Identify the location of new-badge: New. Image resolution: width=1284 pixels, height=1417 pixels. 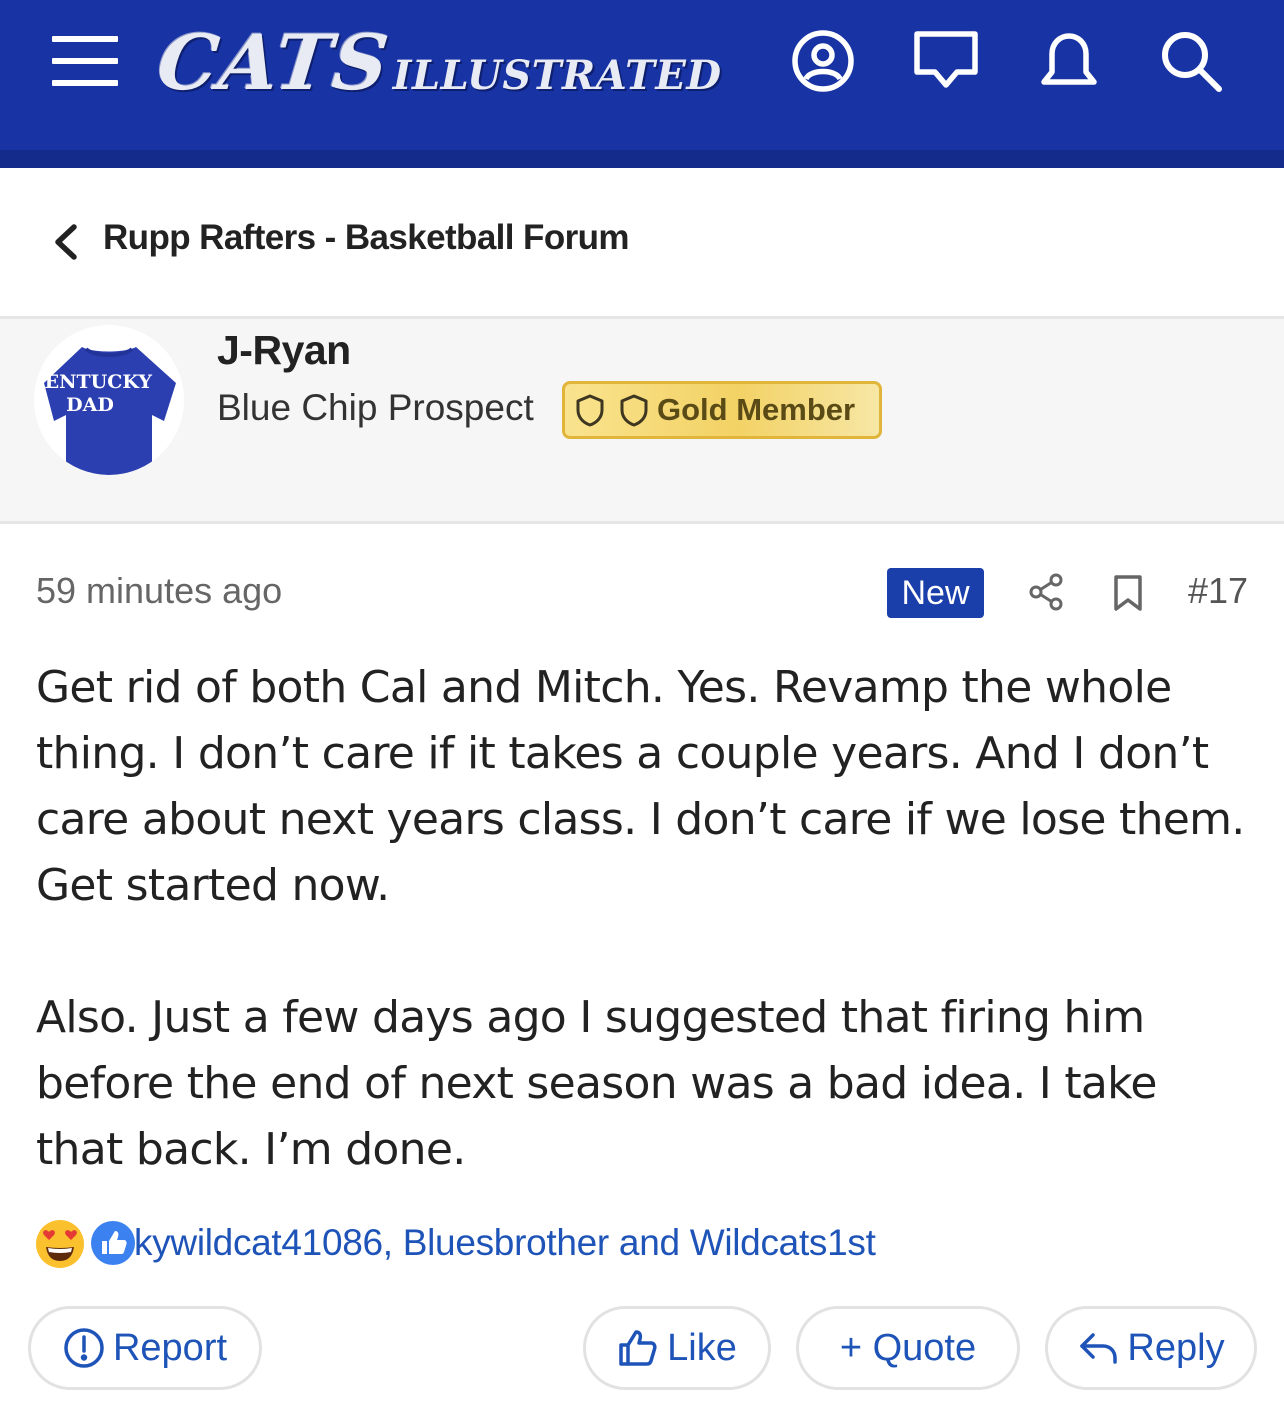
(935, 593).